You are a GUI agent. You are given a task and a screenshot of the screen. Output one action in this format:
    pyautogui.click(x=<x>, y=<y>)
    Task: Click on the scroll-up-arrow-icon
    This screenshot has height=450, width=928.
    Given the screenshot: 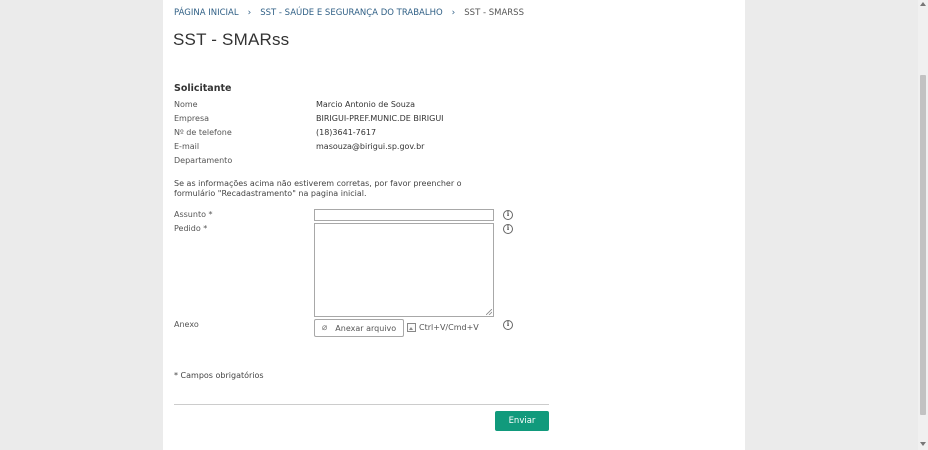 What is the action you would take?
    pyautogui.click(x=923, y=4)
    